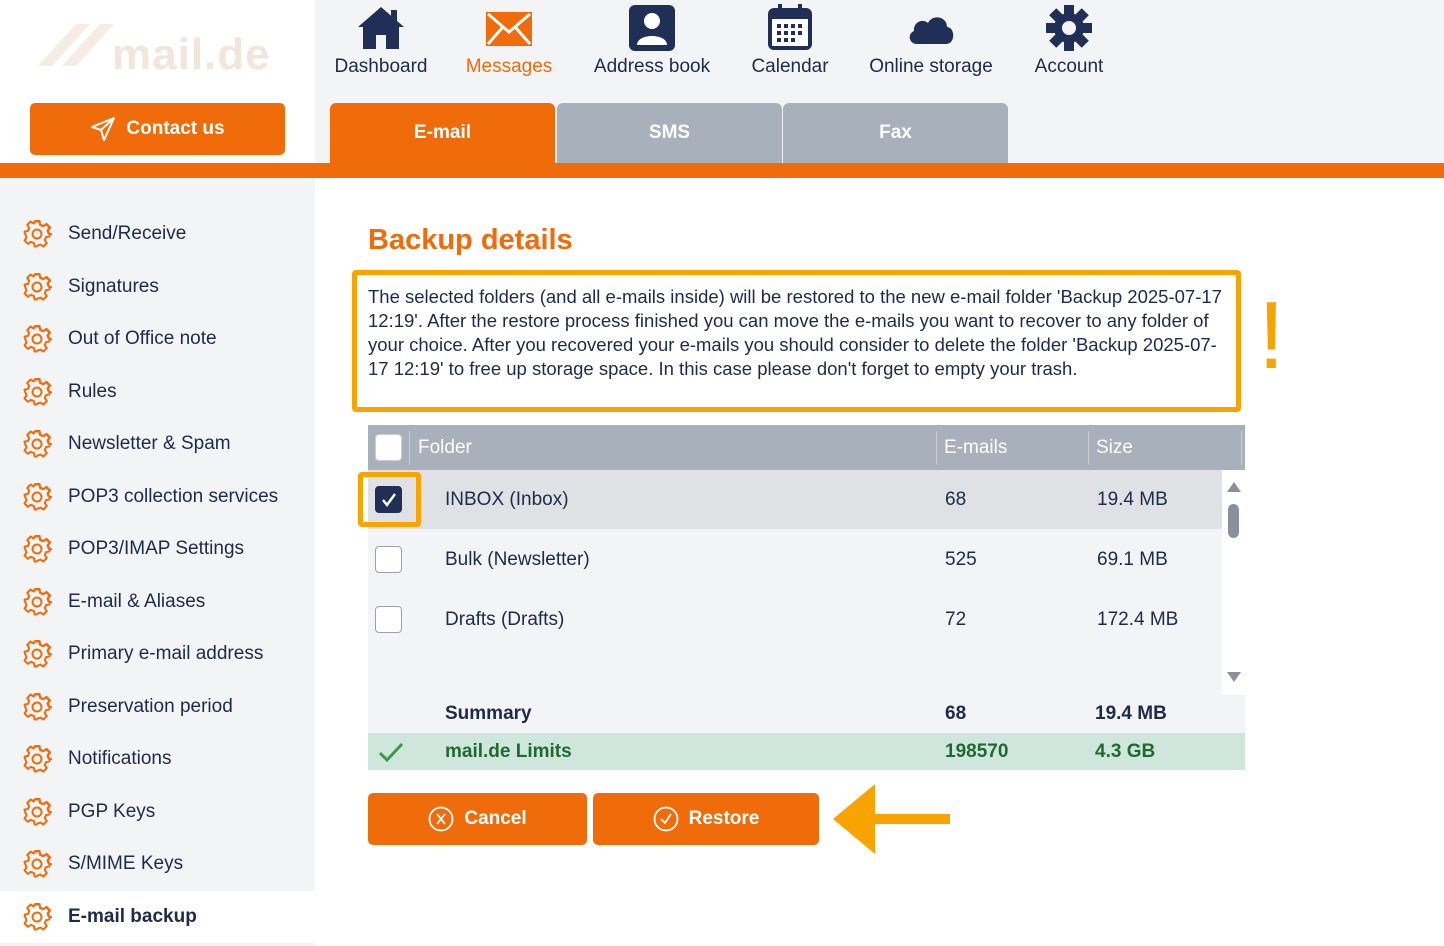 The width and height of the screenshot is (1444, 946). Describe the element at coordinates (652, 39) in the screenshot. I see `nav-address-book: Address book` at that location.